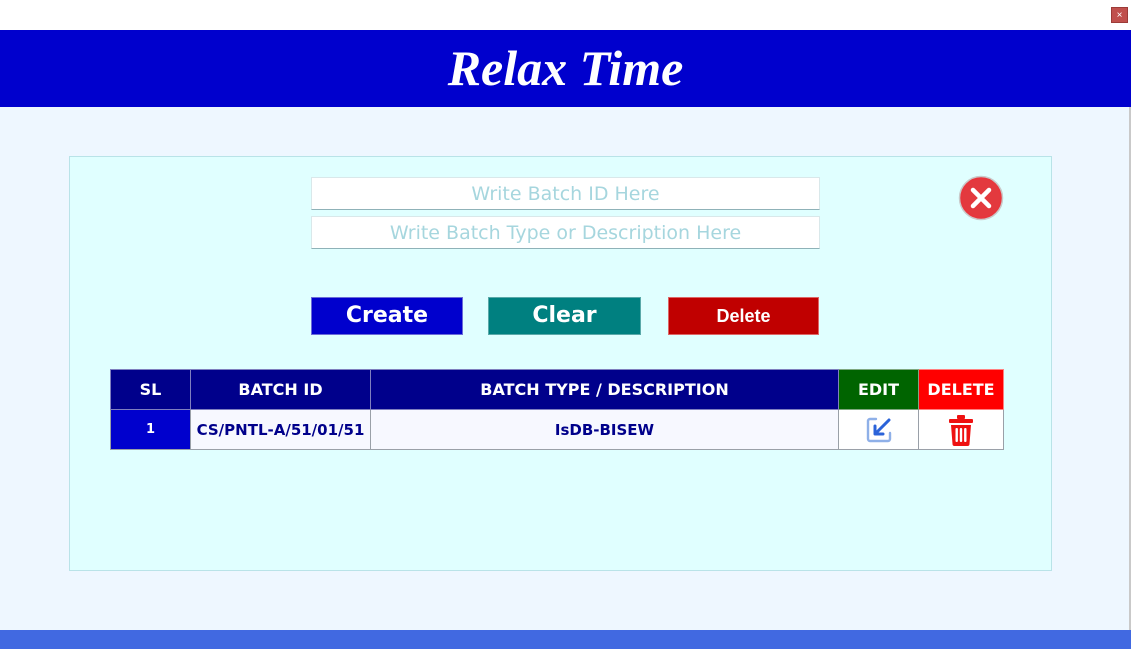 The height and width of the screenshot is (649, 1131). What do you see at coordinates (280, 429) in the screenshot?
I see `cell-batch-id: CS/PNTL-A/51/01/51` at bounding box center [280, 429].